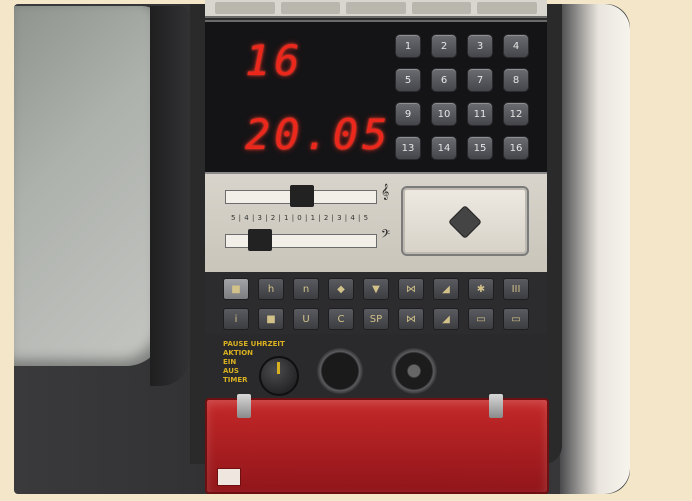 The image size is (692, 501). I want to click on treble-slider-handle, so click(302, 196).